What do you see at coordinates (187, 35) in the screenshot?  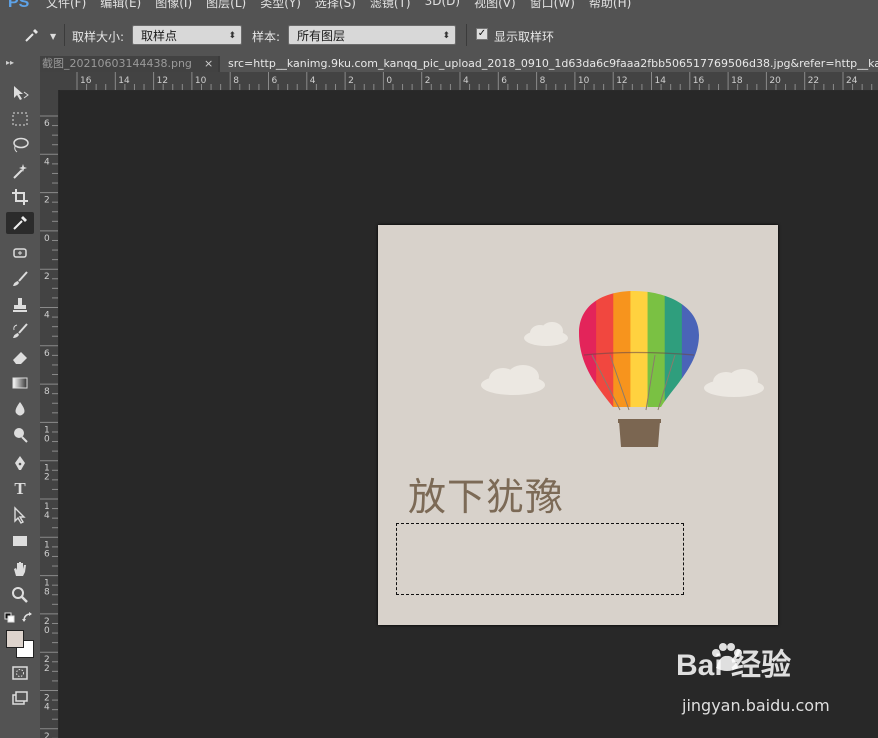 I see `sample-size-select: 取样点 ⬍` at bounding box center [187, 35].